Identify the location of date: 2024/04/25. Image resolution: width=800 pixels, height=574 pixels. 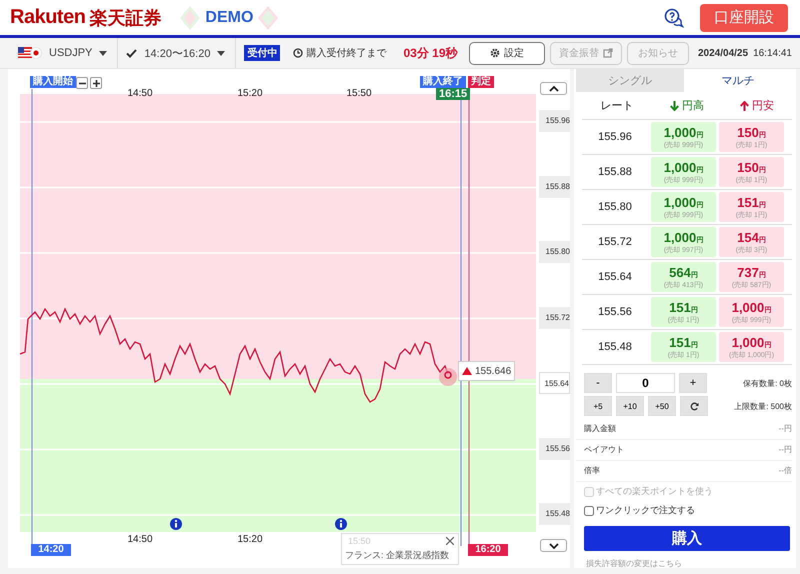
(723, 53).